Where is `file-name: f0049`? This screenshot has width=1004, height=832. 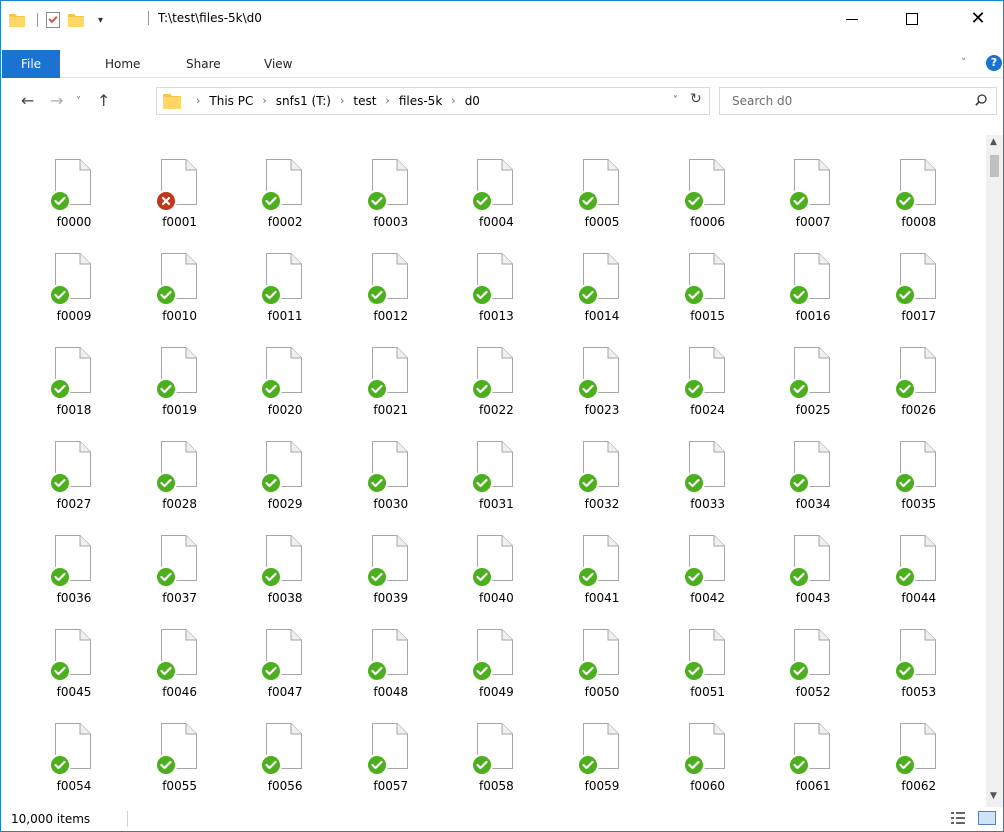 file-name: f0049 is located at coordinates (496, 692).